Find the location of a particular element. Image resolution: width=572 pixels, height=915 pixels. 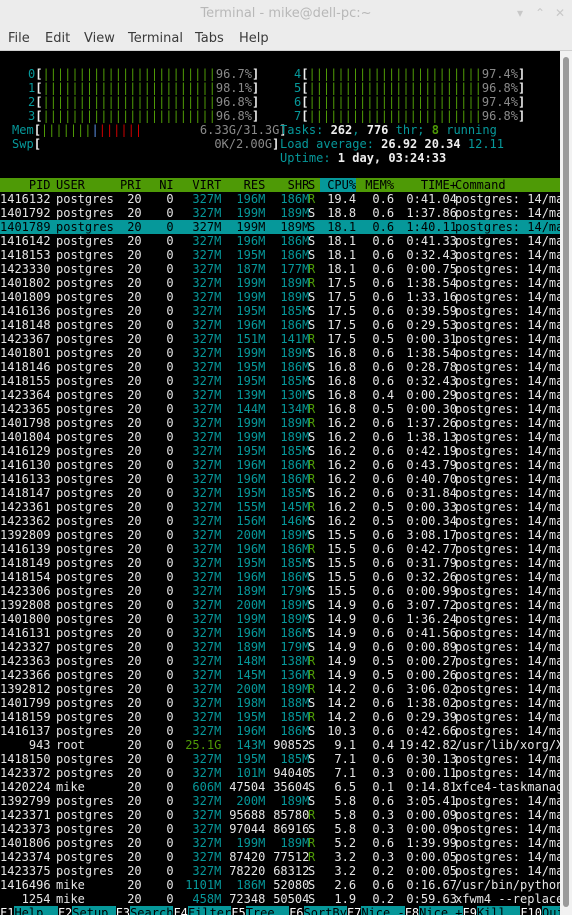

column-header-virt: VIRT is located at coordinates (199, 185).